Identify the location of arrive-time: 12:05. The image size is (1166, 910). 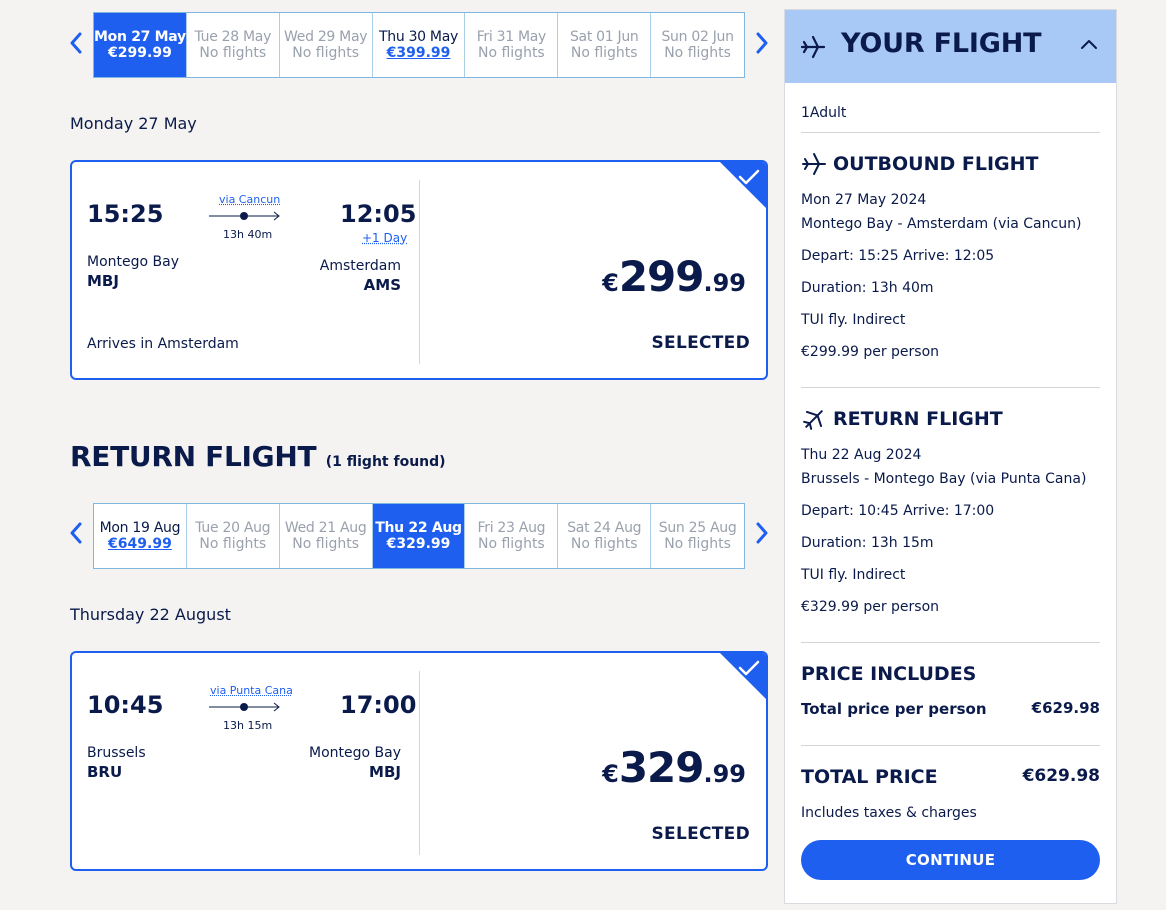
(378, 214).